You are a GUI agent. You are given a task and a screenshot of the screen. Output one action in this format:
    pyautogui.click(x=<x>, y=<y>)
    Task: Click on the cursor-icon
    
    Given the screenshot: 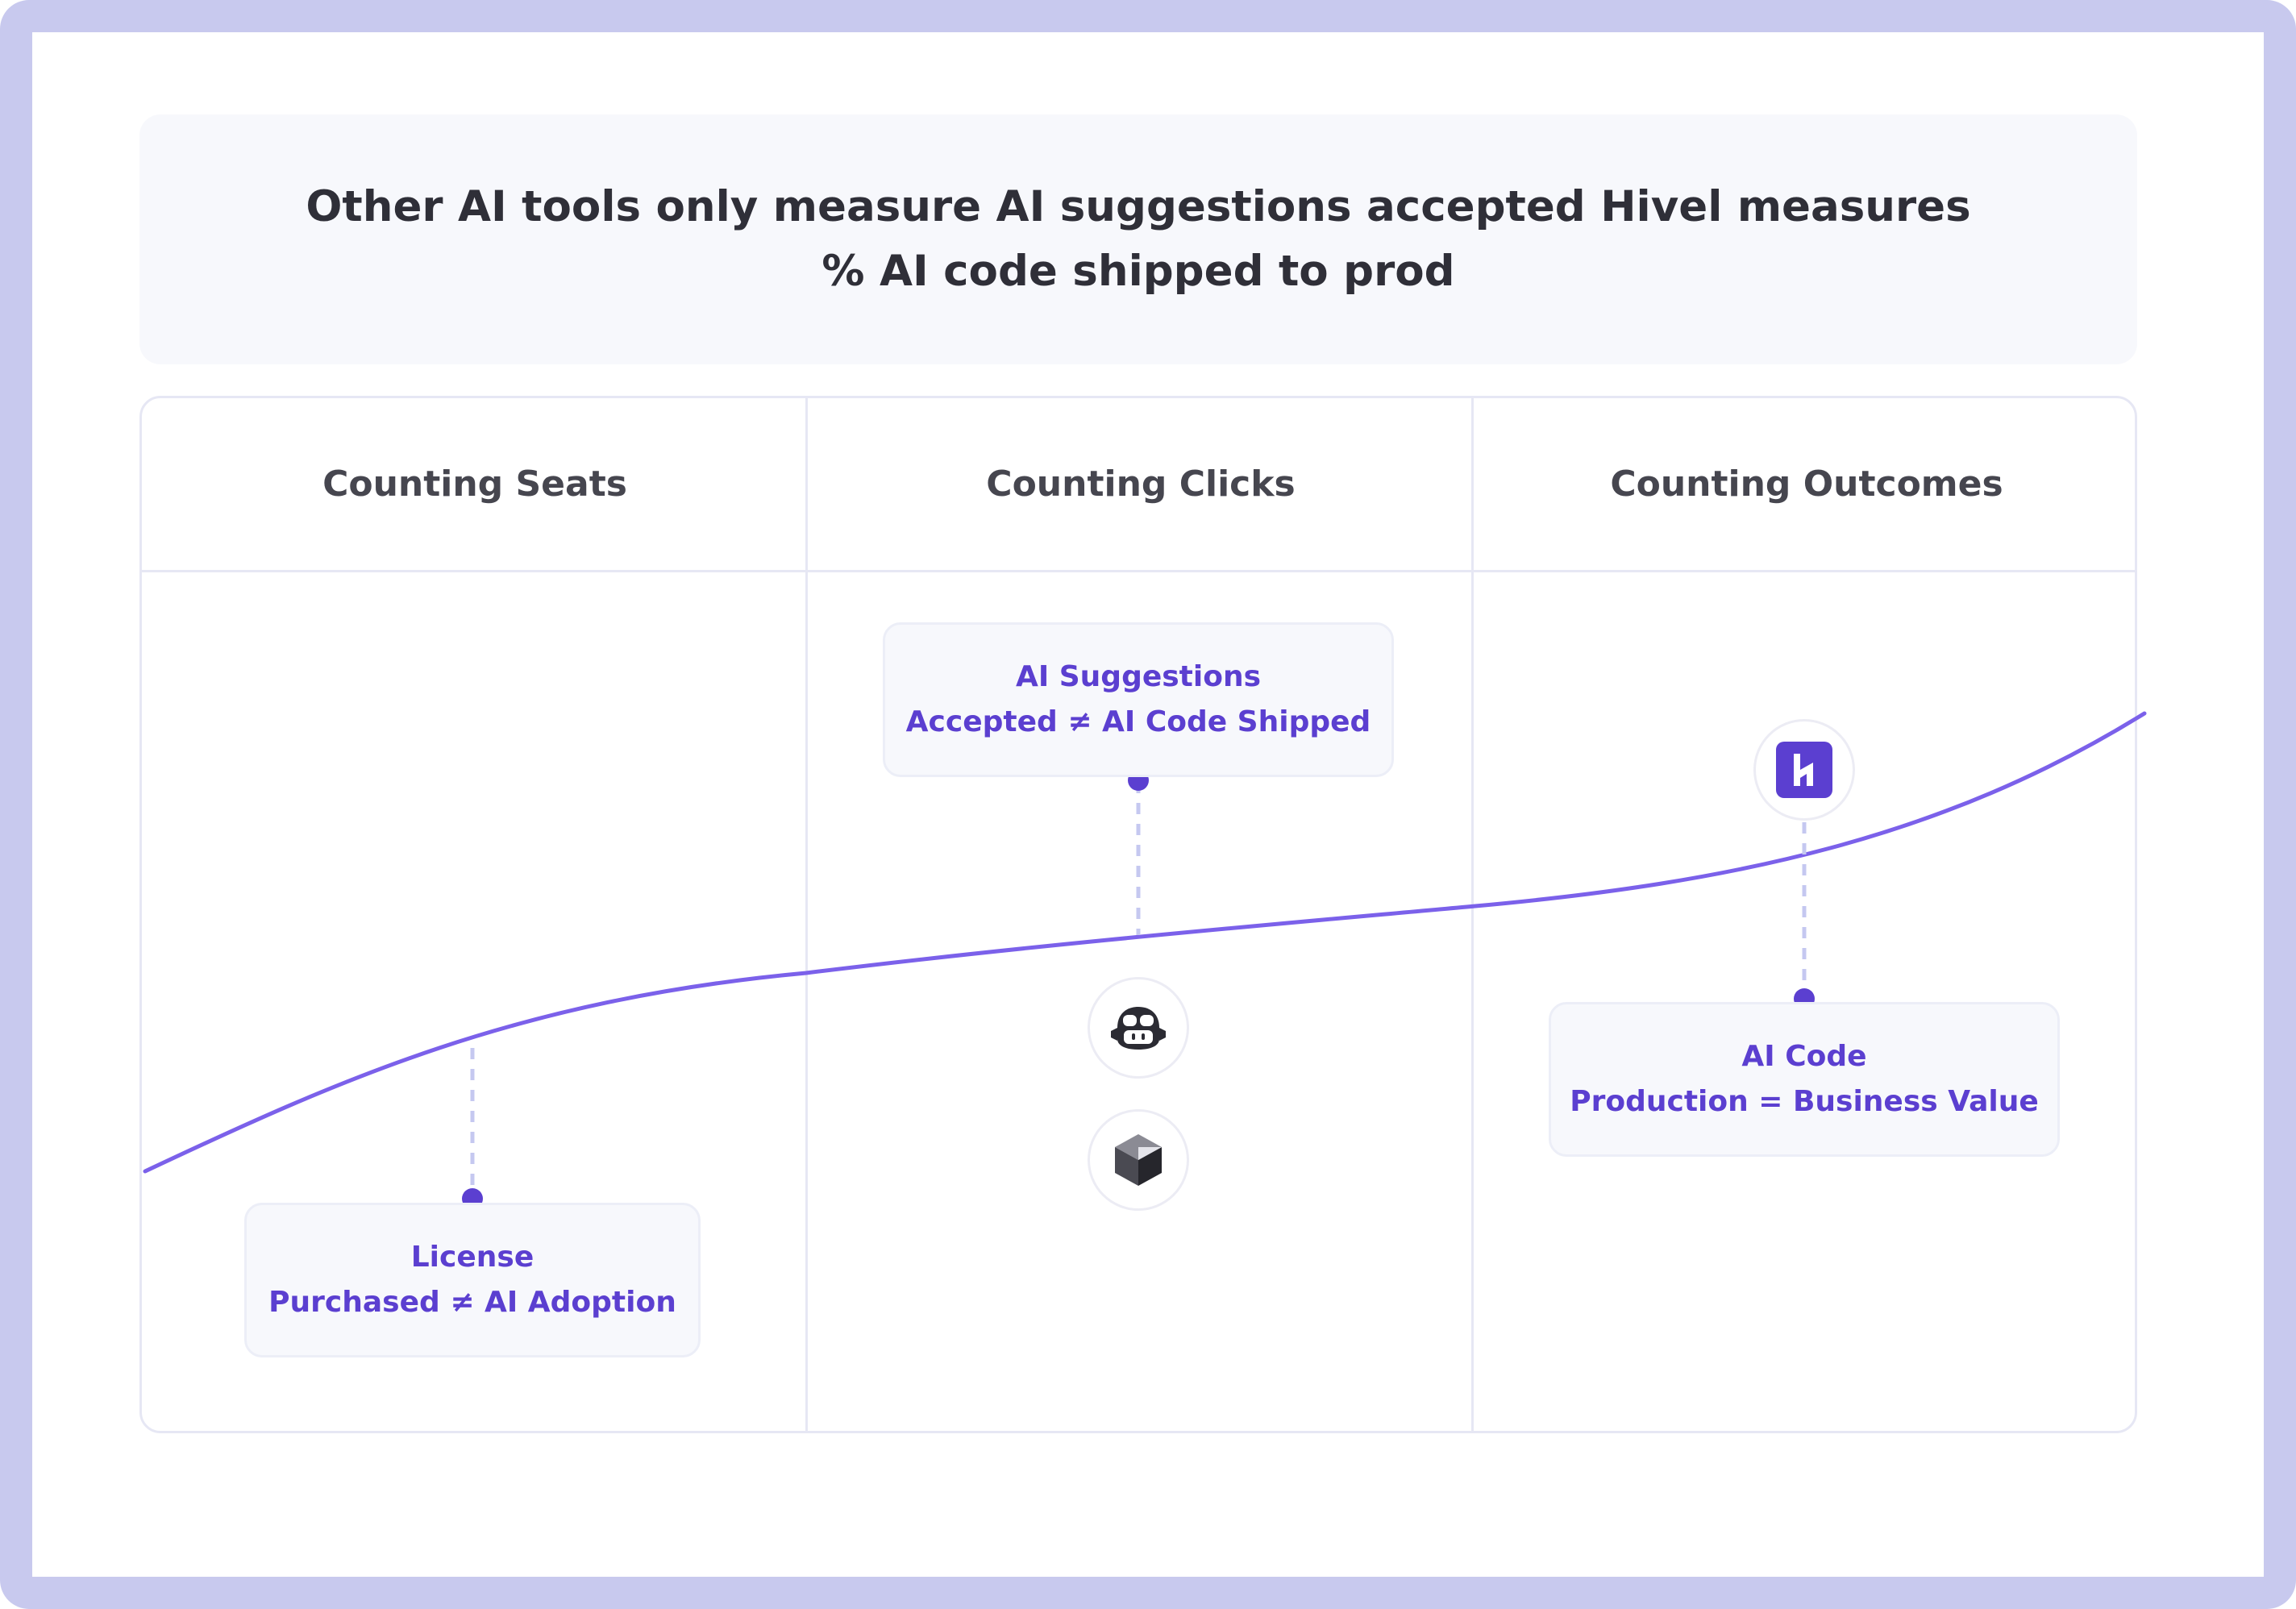 What is the action you would take?
    pyautogui.click(x=1139, y=1160)
    